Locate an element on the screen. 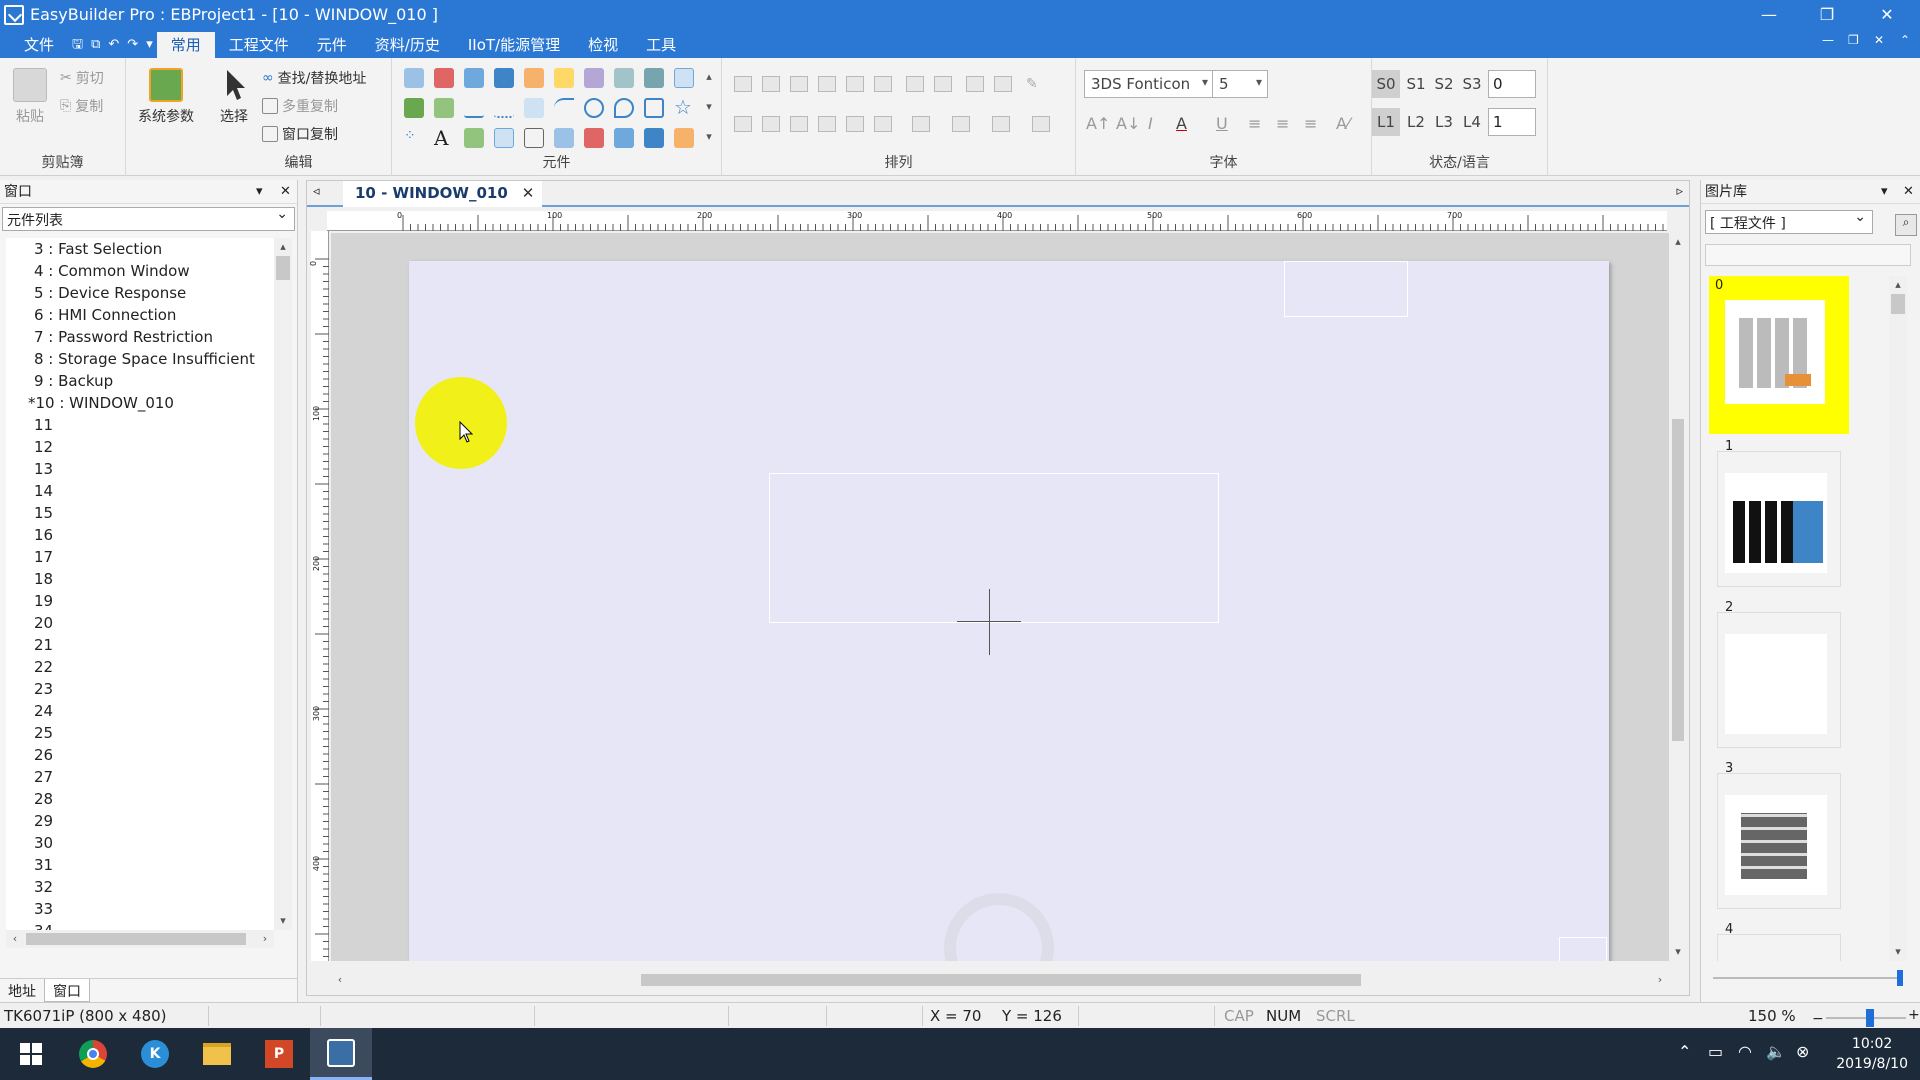 The width and height of the screenshot is (1920, 1080). copy-button: ⎘ 复制 is located at coordinates (81, 106).